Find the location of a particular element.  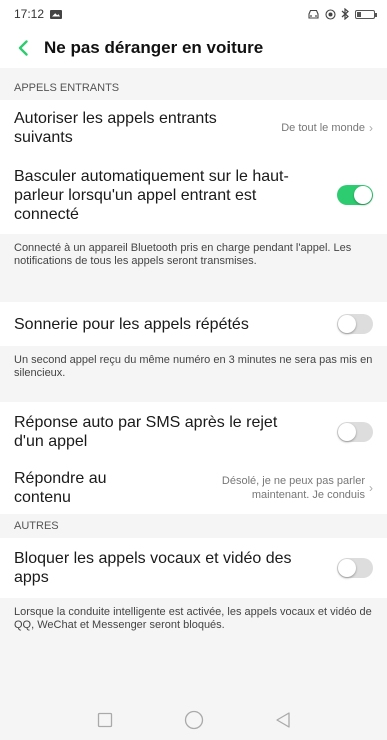

navigation-bar is located at coordinates (193, 720).